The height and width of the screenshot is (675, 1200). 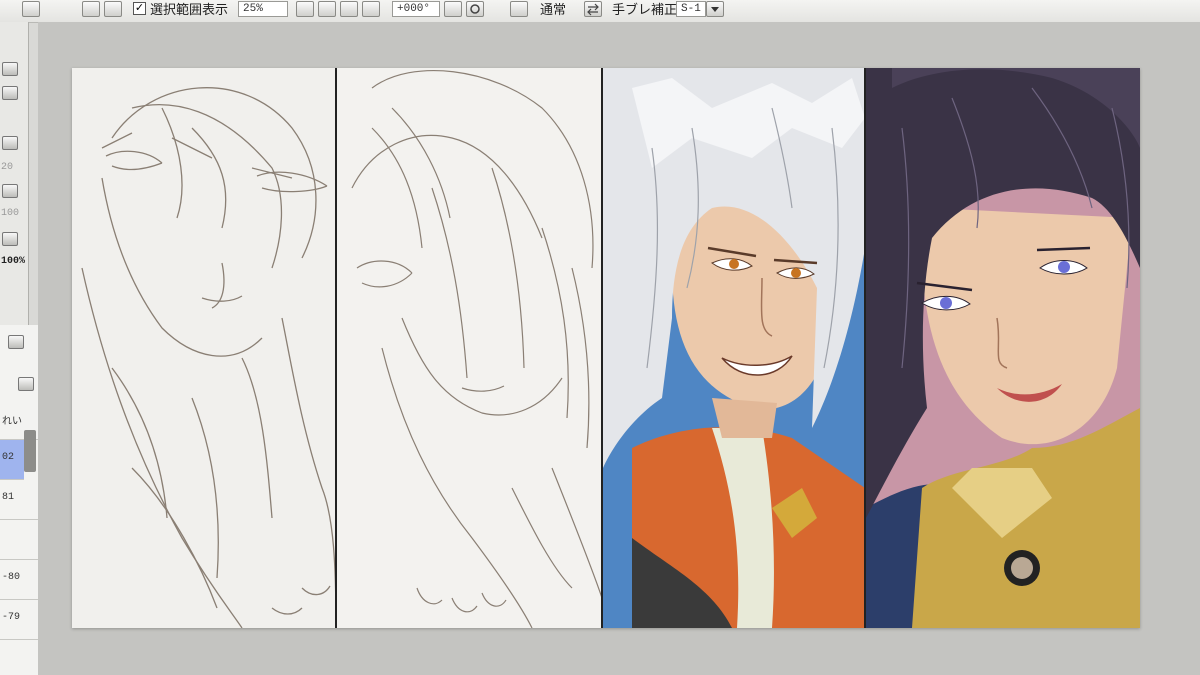 What do you see at coordinates (10, 213) in the screenshot?
I see `opacity-value: 100` at bounding box center [10, 213].